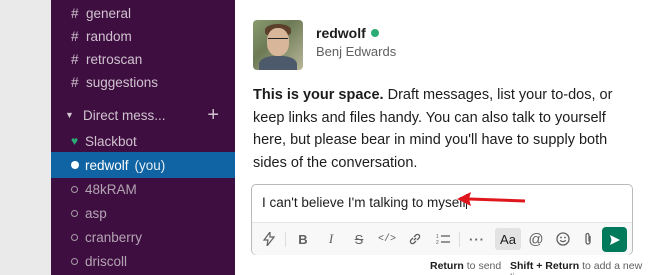 This screenshot has height=275, width=650. Describe the element at coordinates (143, 141) in the screenshot. I see `sidebar-item-slackbot: ♥ Slackbot` at that location.